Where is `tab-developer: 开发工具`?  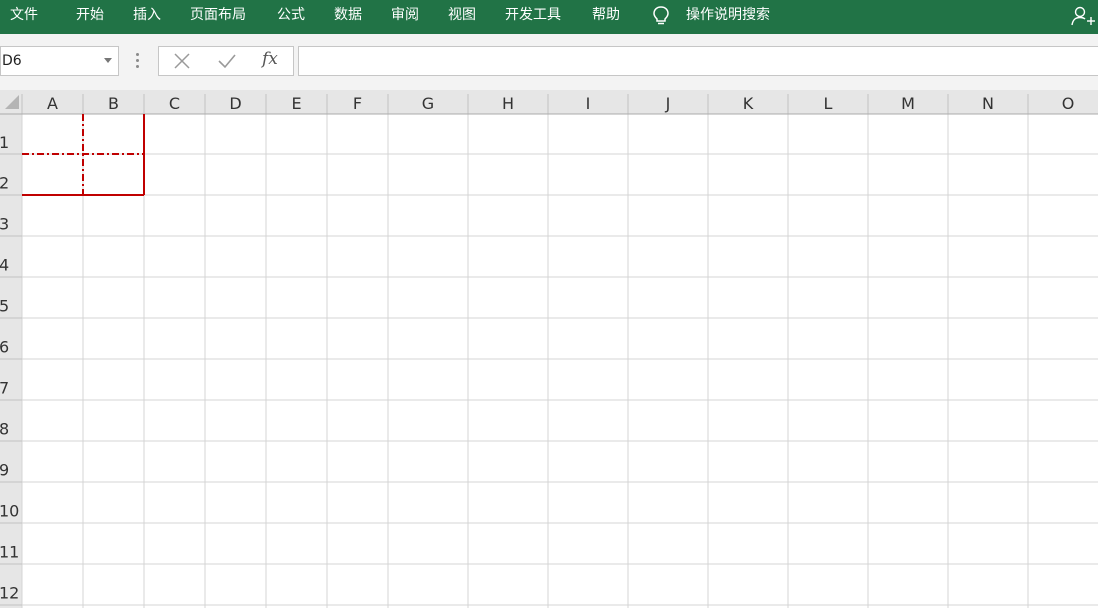
tab-developer: 开发工具 is located at coordinates (533, 15).